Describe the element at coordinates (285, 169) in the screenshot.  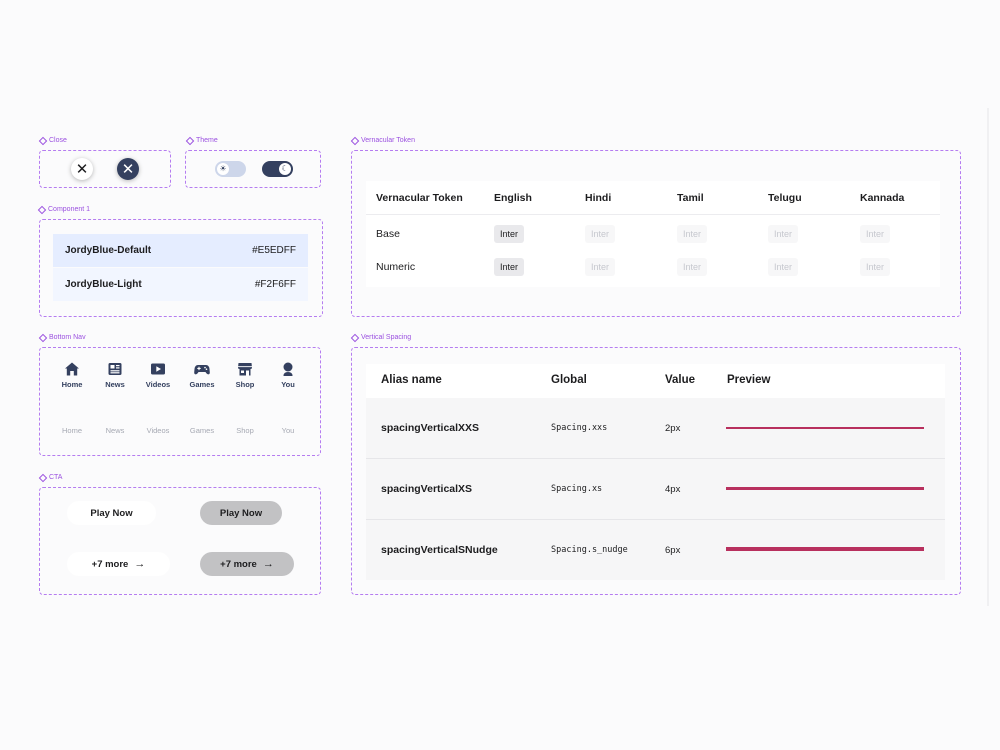
I see `moon-icon: ☾` at that location.